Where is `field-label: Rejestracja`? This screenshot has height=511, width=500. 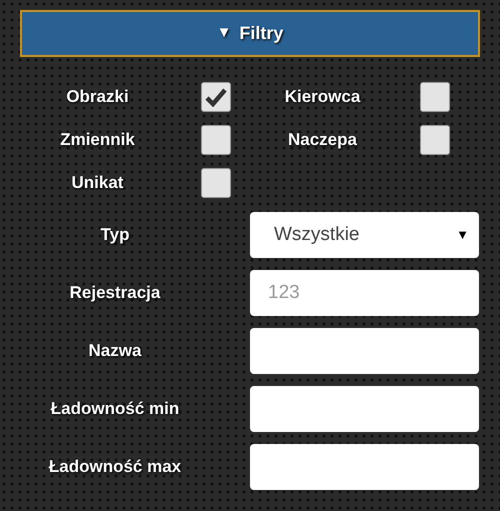 field-label: Rejestracja is located at coordinates (115, 293).